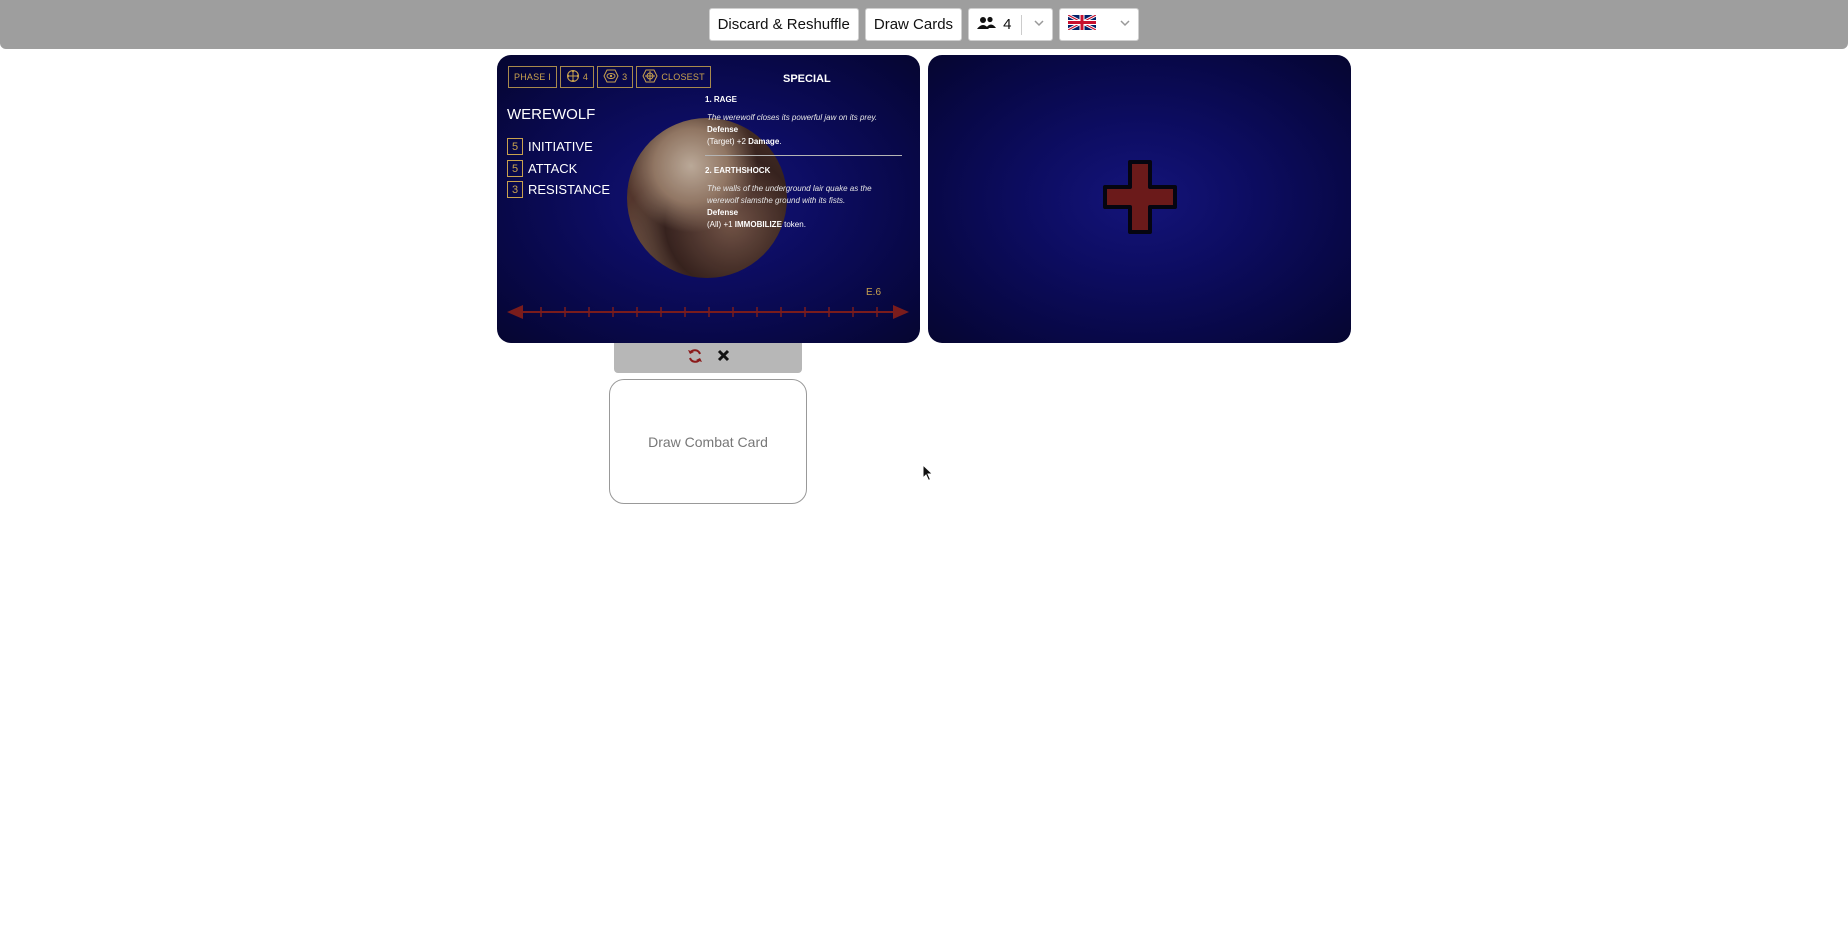  What do you see at coordinates (515, 189) in the screenshot?
I see `stat-value: 3` at bounding box center [515, 189].